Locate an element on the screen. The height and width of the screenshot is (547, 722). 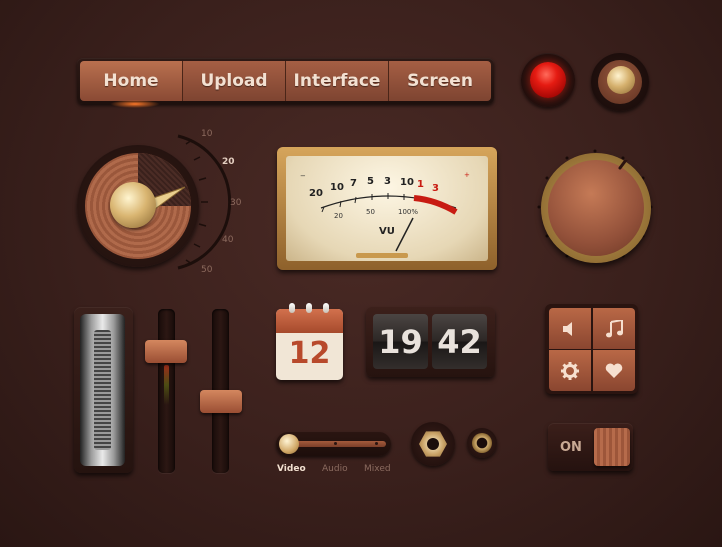
speaker-icon is located at coordinates (567, 328).